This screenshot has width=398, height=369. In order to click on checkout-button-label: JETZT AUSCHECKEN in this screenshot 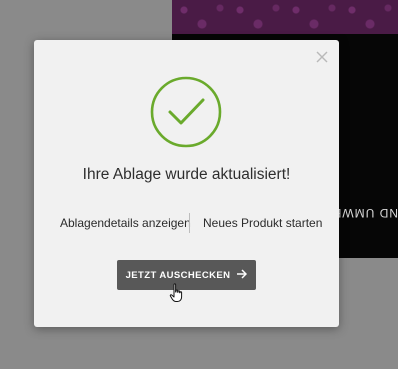, I will do `click(178, 275)`.